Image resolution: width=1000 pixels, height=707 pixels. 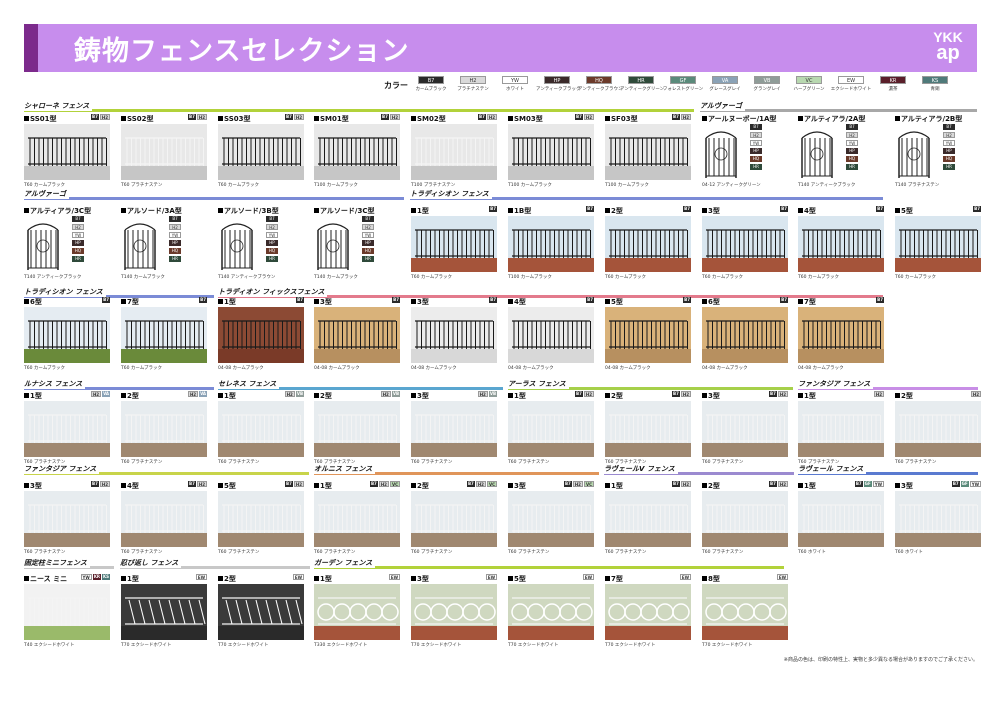 I want to click on product-card: 6型 B7 T60 カームブラック, so click(x=67, y=334).